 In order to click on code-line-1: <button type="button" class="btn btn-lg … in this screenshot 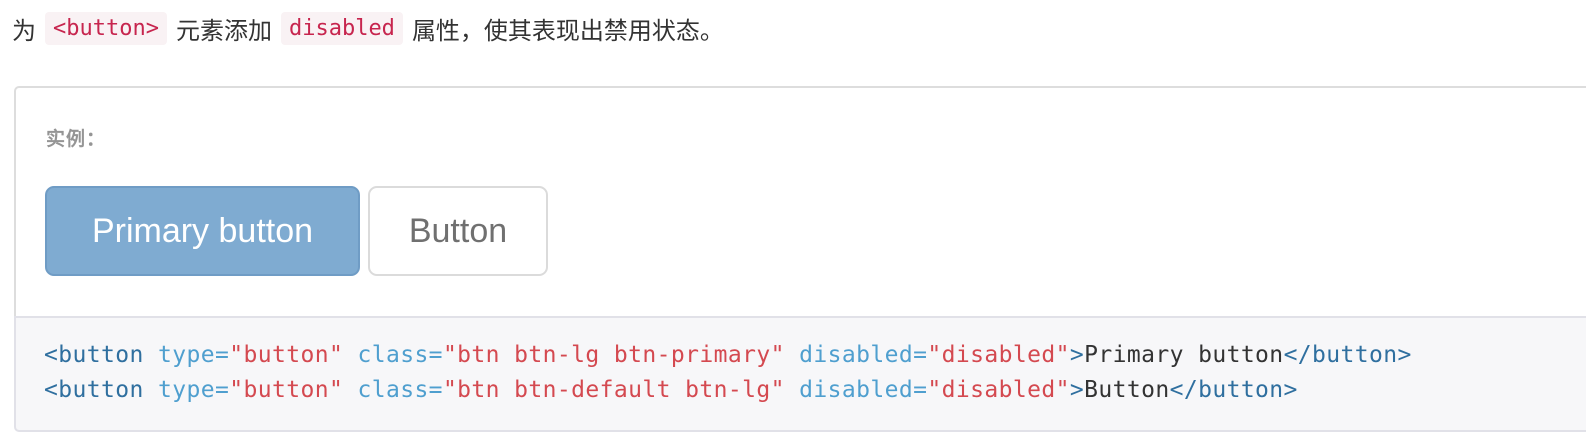, I will do `click(728, 355)`.